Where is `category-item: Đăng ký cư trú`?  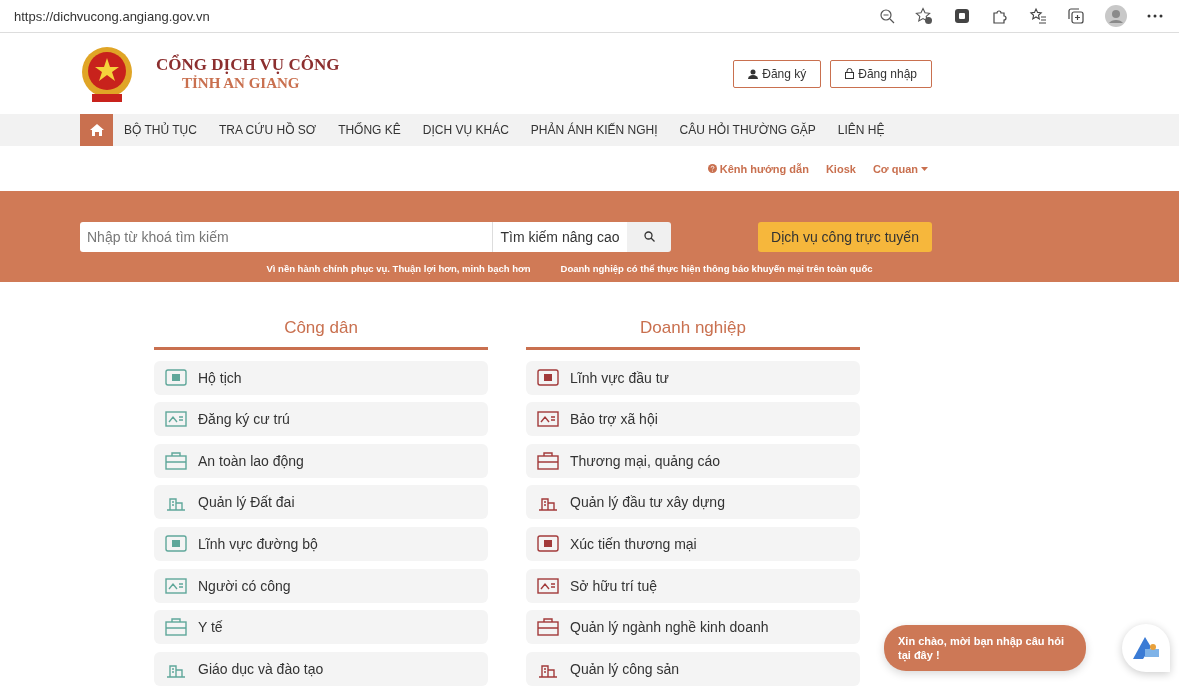
category-item: Đăng ký cư trú is located at coordinates (321, 419).